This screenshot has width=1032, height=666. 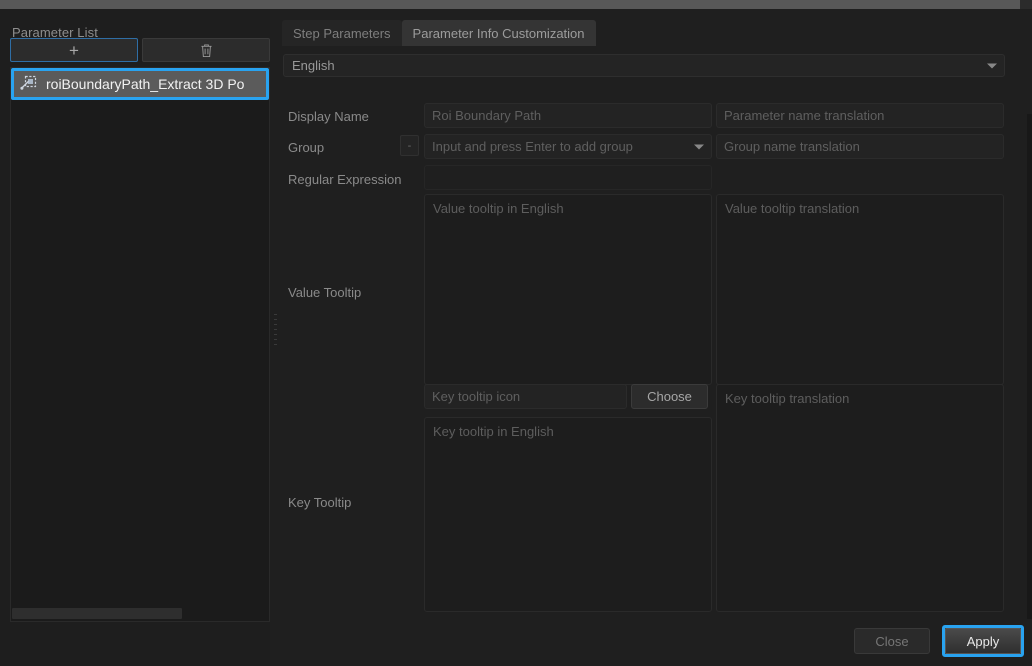 I want to click on key-tooltip-translation-placeholder: Key tooltip translation, so click(x=787, y=398).